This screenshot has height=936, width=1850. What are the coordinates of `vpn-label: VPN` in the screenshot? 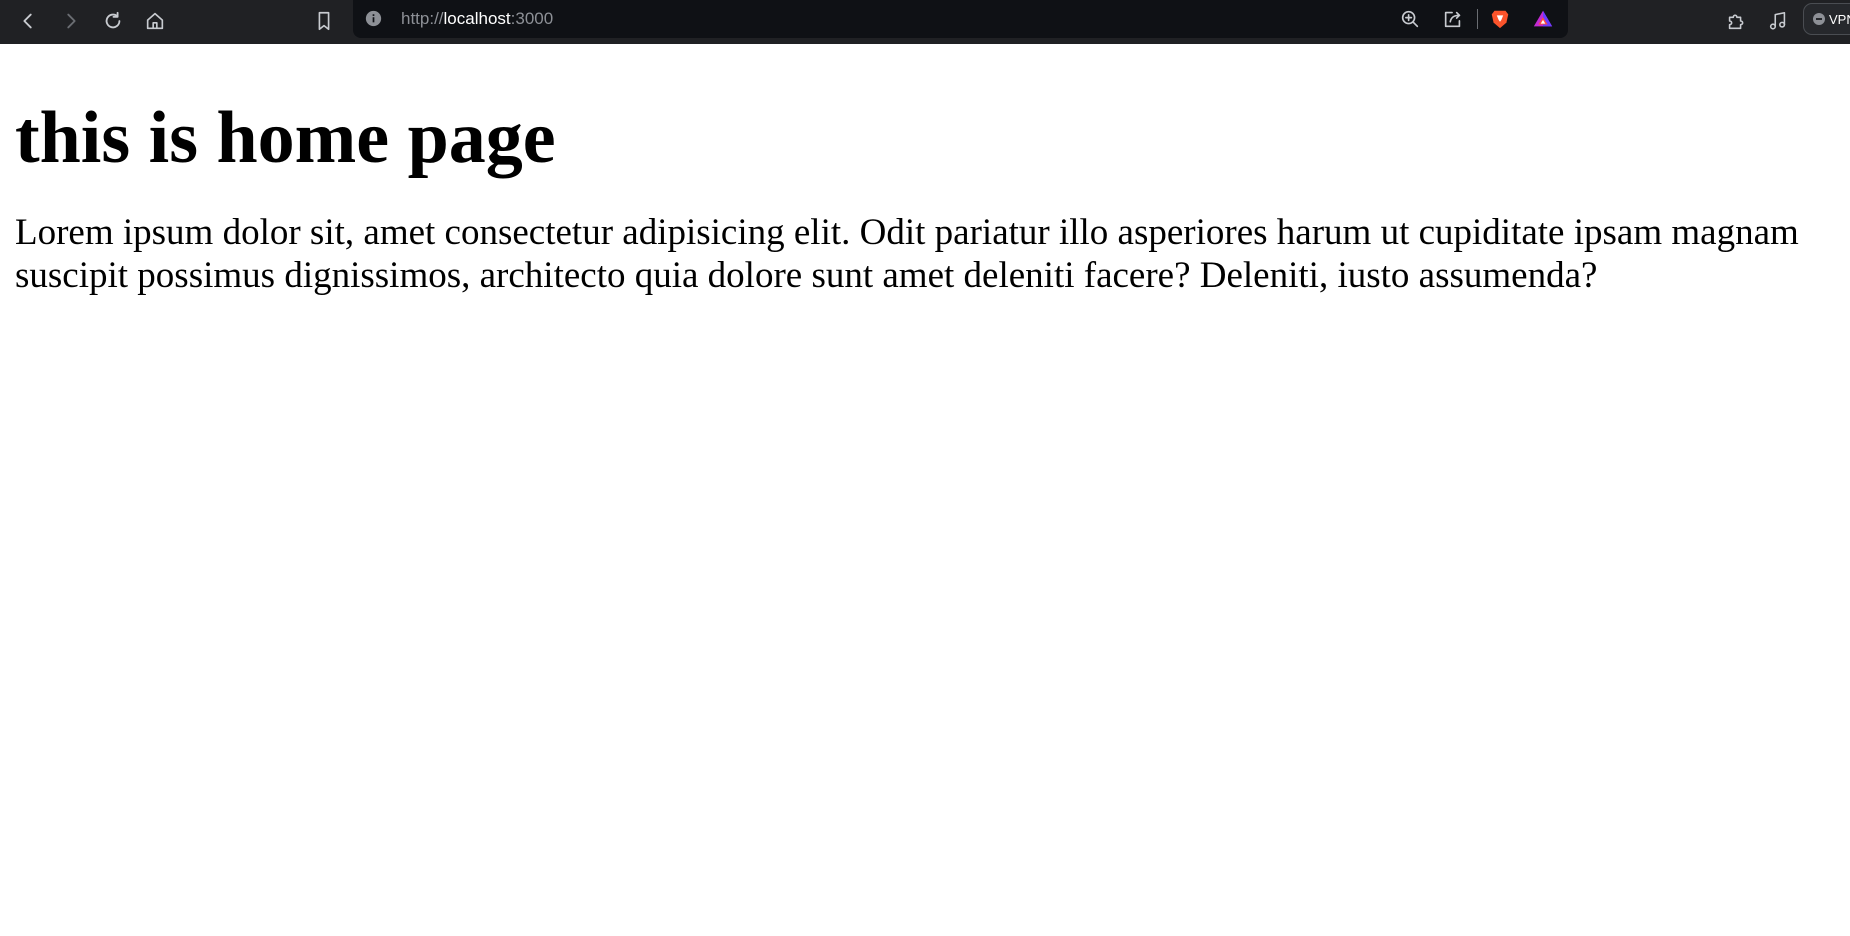 It's located at (1839, 19).